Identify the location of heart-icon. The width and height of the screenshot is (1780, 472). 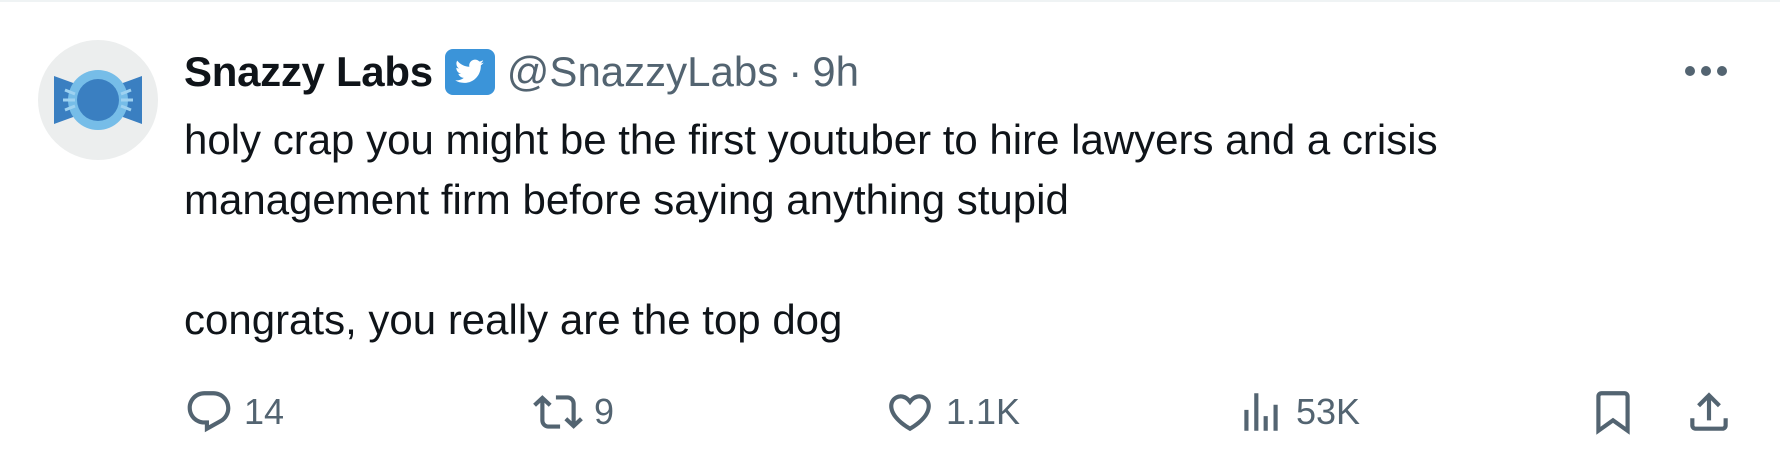
(910, 412).